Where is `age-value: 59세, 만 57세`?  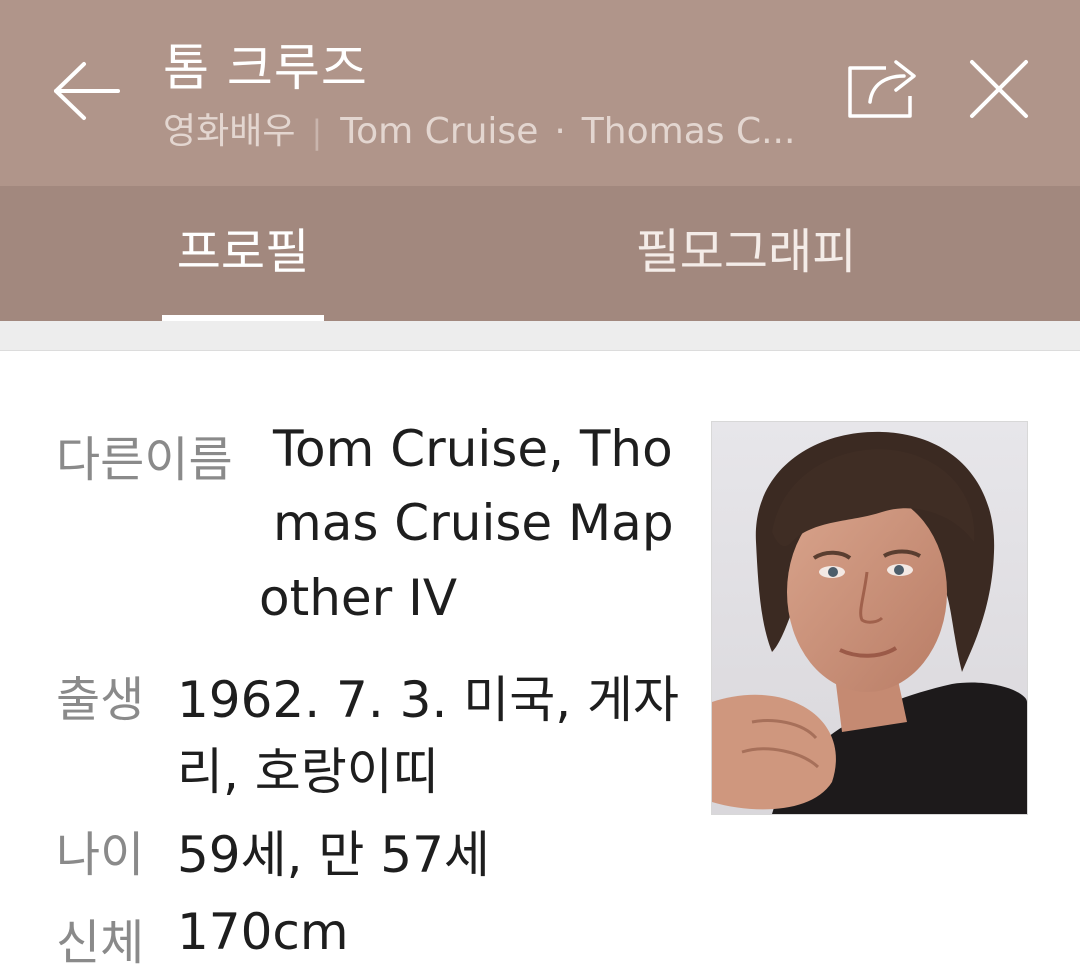
age-value: 59세, 만 57세 is located at coordinates (333, 855).